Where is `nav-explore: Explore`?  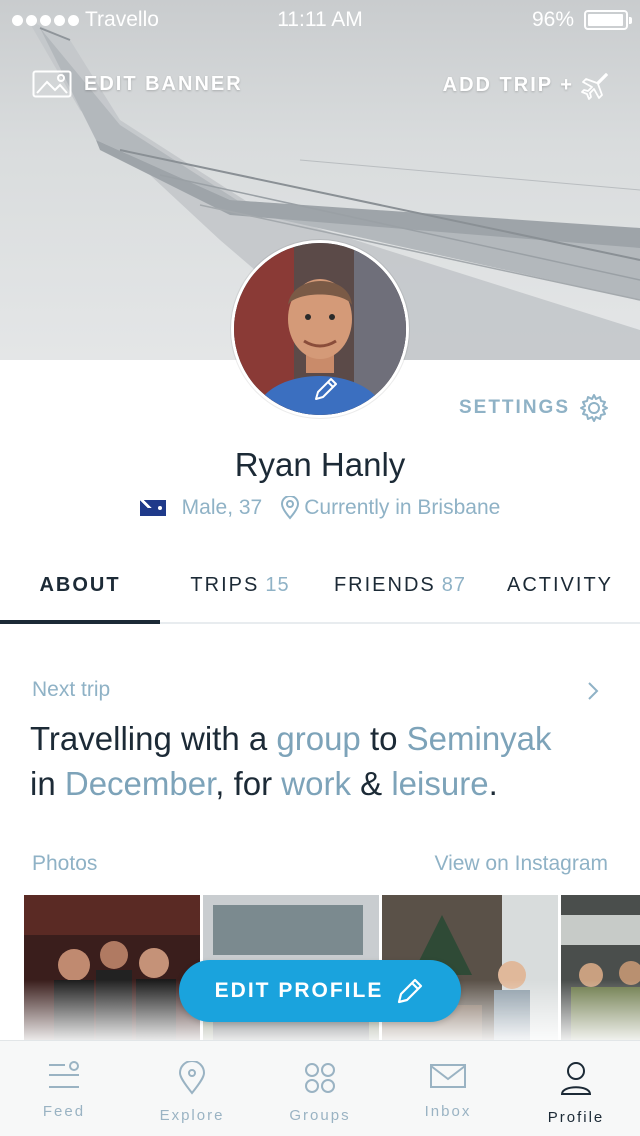 nav-explore: Explore is located at coordinates (192, 1088).